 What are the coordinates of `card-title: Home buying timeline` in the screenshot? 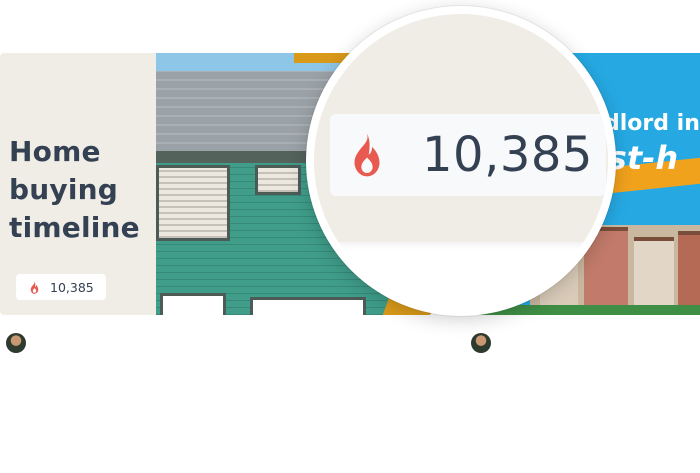 It's located at (84, 190).